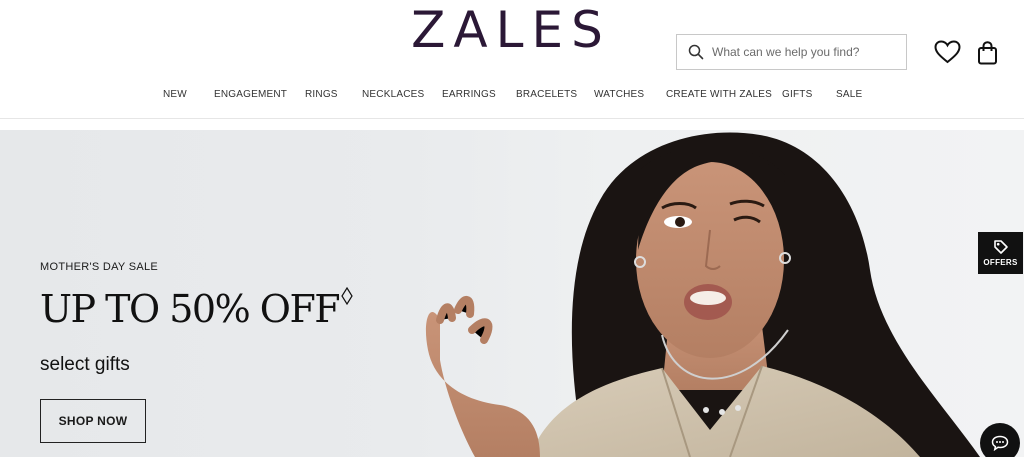 The image size is (1024, 457). What do you see at coordinates (99, 267) in the screenshot?
I see `hero-eyebrow: MOTHER'S DAY SALE` at bounding box center [99, 267].